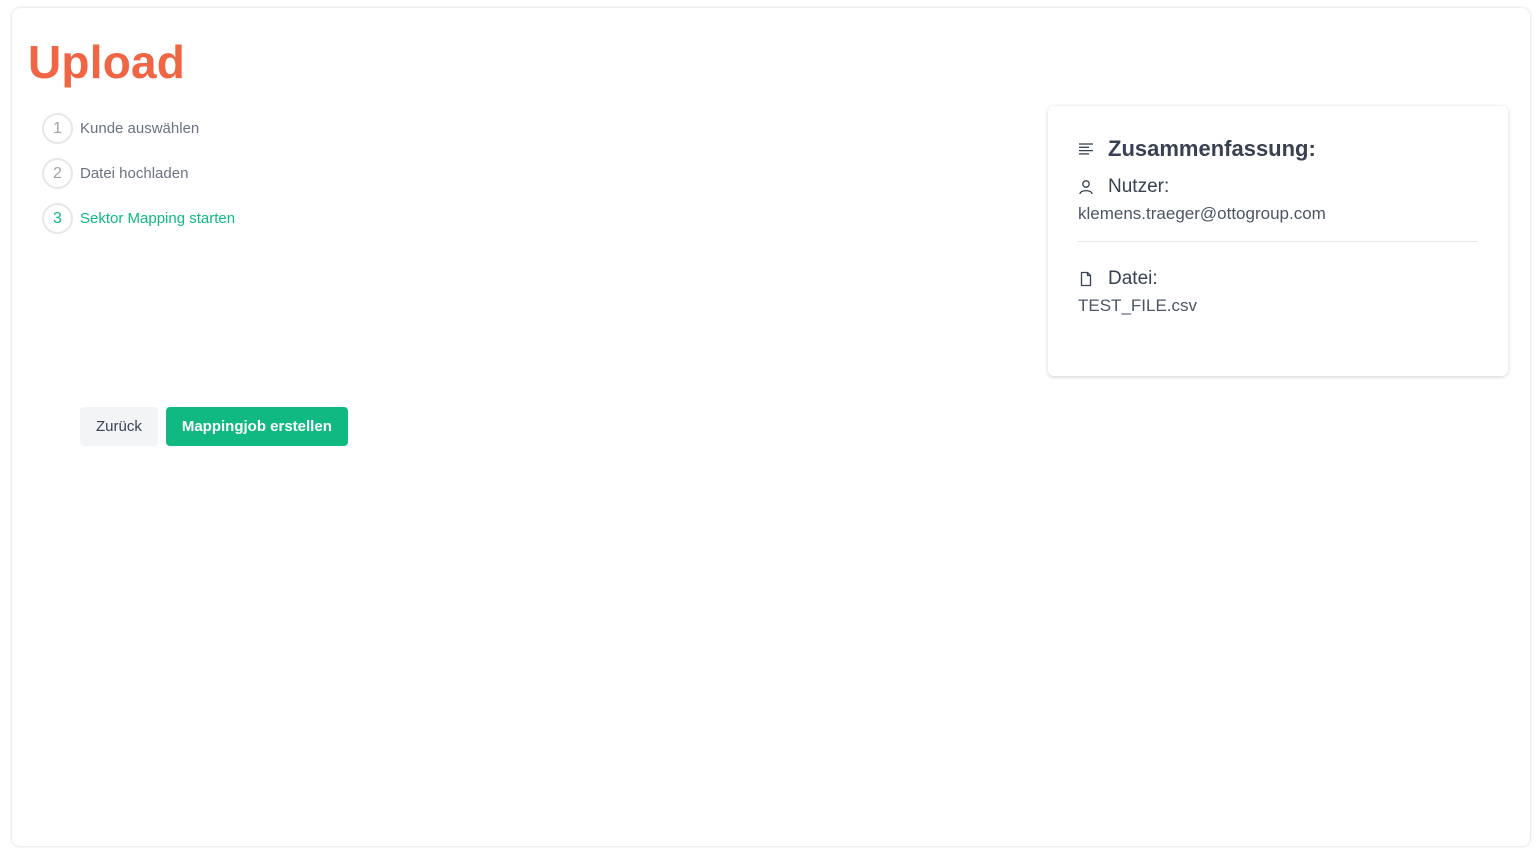 The image size is (1536, 855). I want to click on back-button: Zurück, so click(119, 426).